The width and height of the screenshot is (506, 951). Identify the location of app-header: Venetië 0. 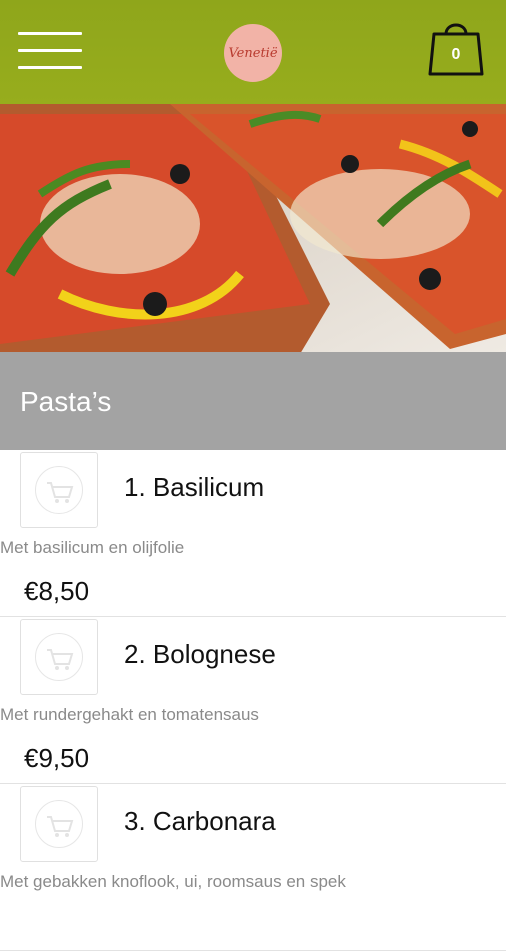
(253, 52).